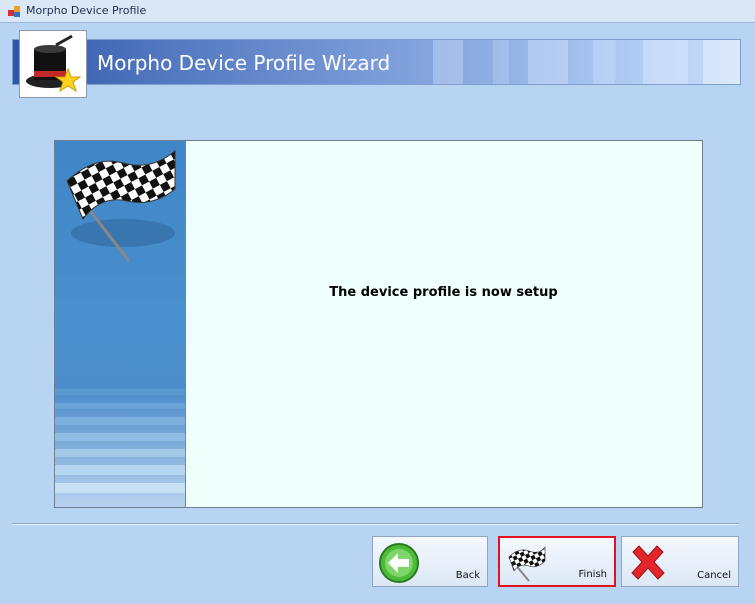 This screenshot has width=755, height=604. Describe the element at coordinates (399, 563) in the screenshot. I see `back-arrow-icon` at that location.